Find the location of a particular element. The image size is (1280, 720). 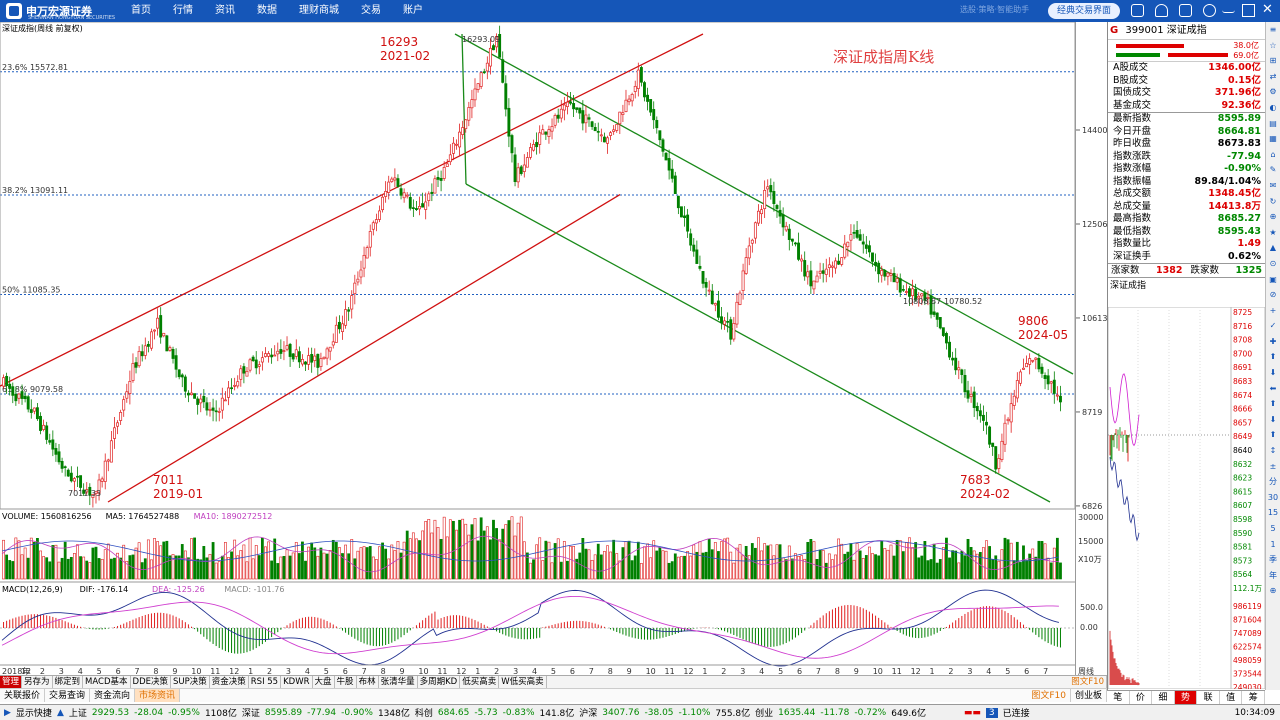

indicator-tab: W低买高卖 is located at coordinates (523, 682).